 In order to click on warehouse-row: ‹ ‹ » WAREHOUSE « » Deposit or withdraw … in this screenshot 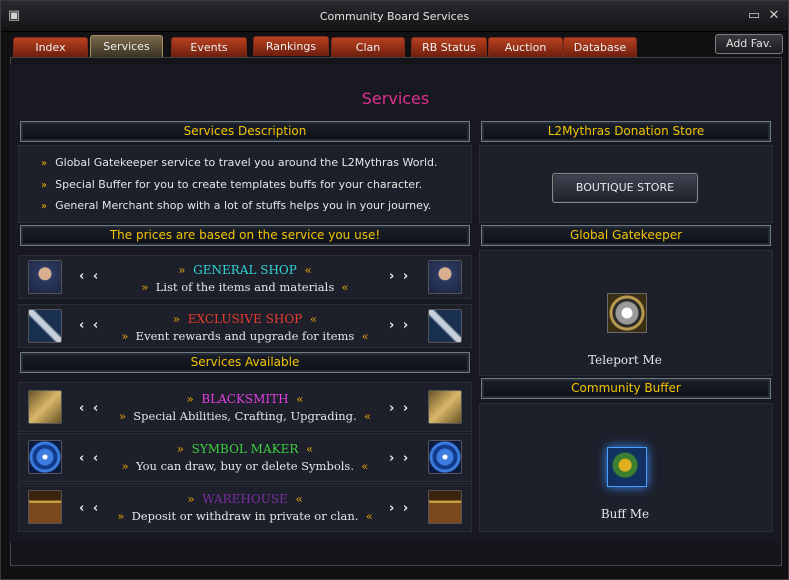, I will do `click(245, 507)`.